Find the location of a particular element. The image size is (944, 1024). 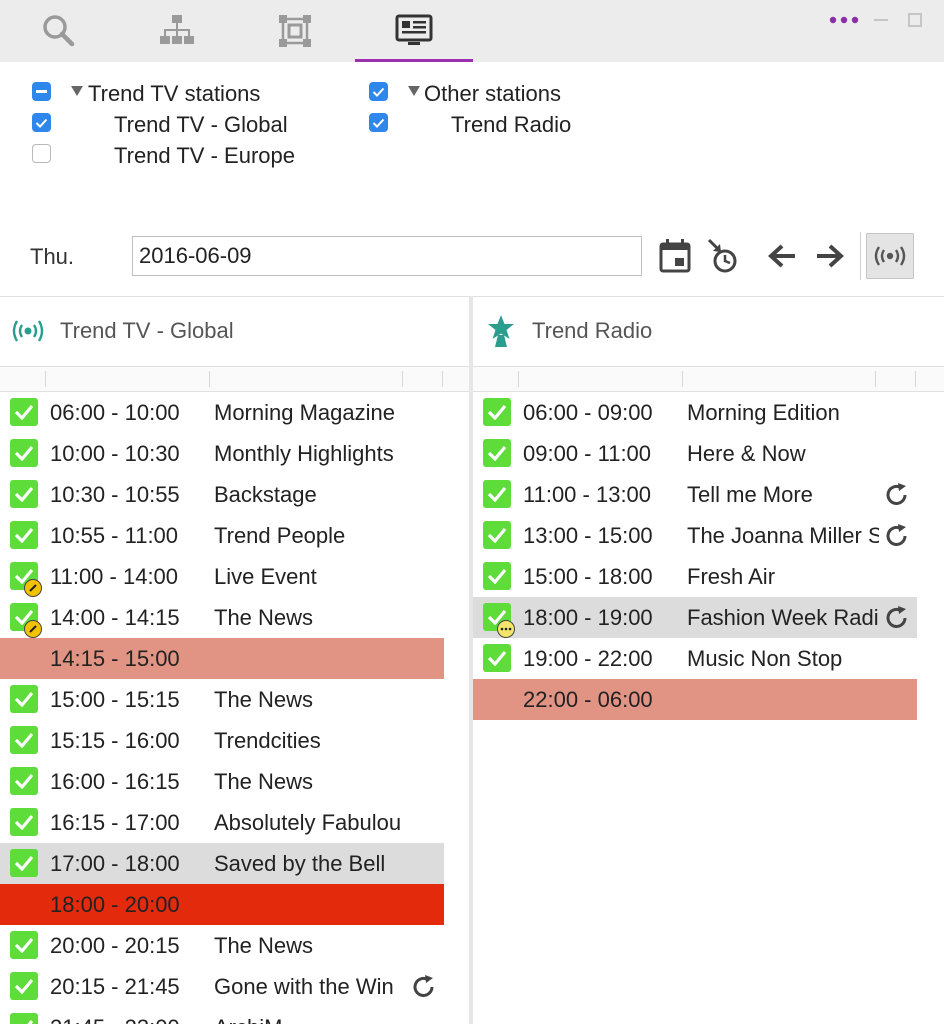

tab-search is located at coordinates (59, 31).